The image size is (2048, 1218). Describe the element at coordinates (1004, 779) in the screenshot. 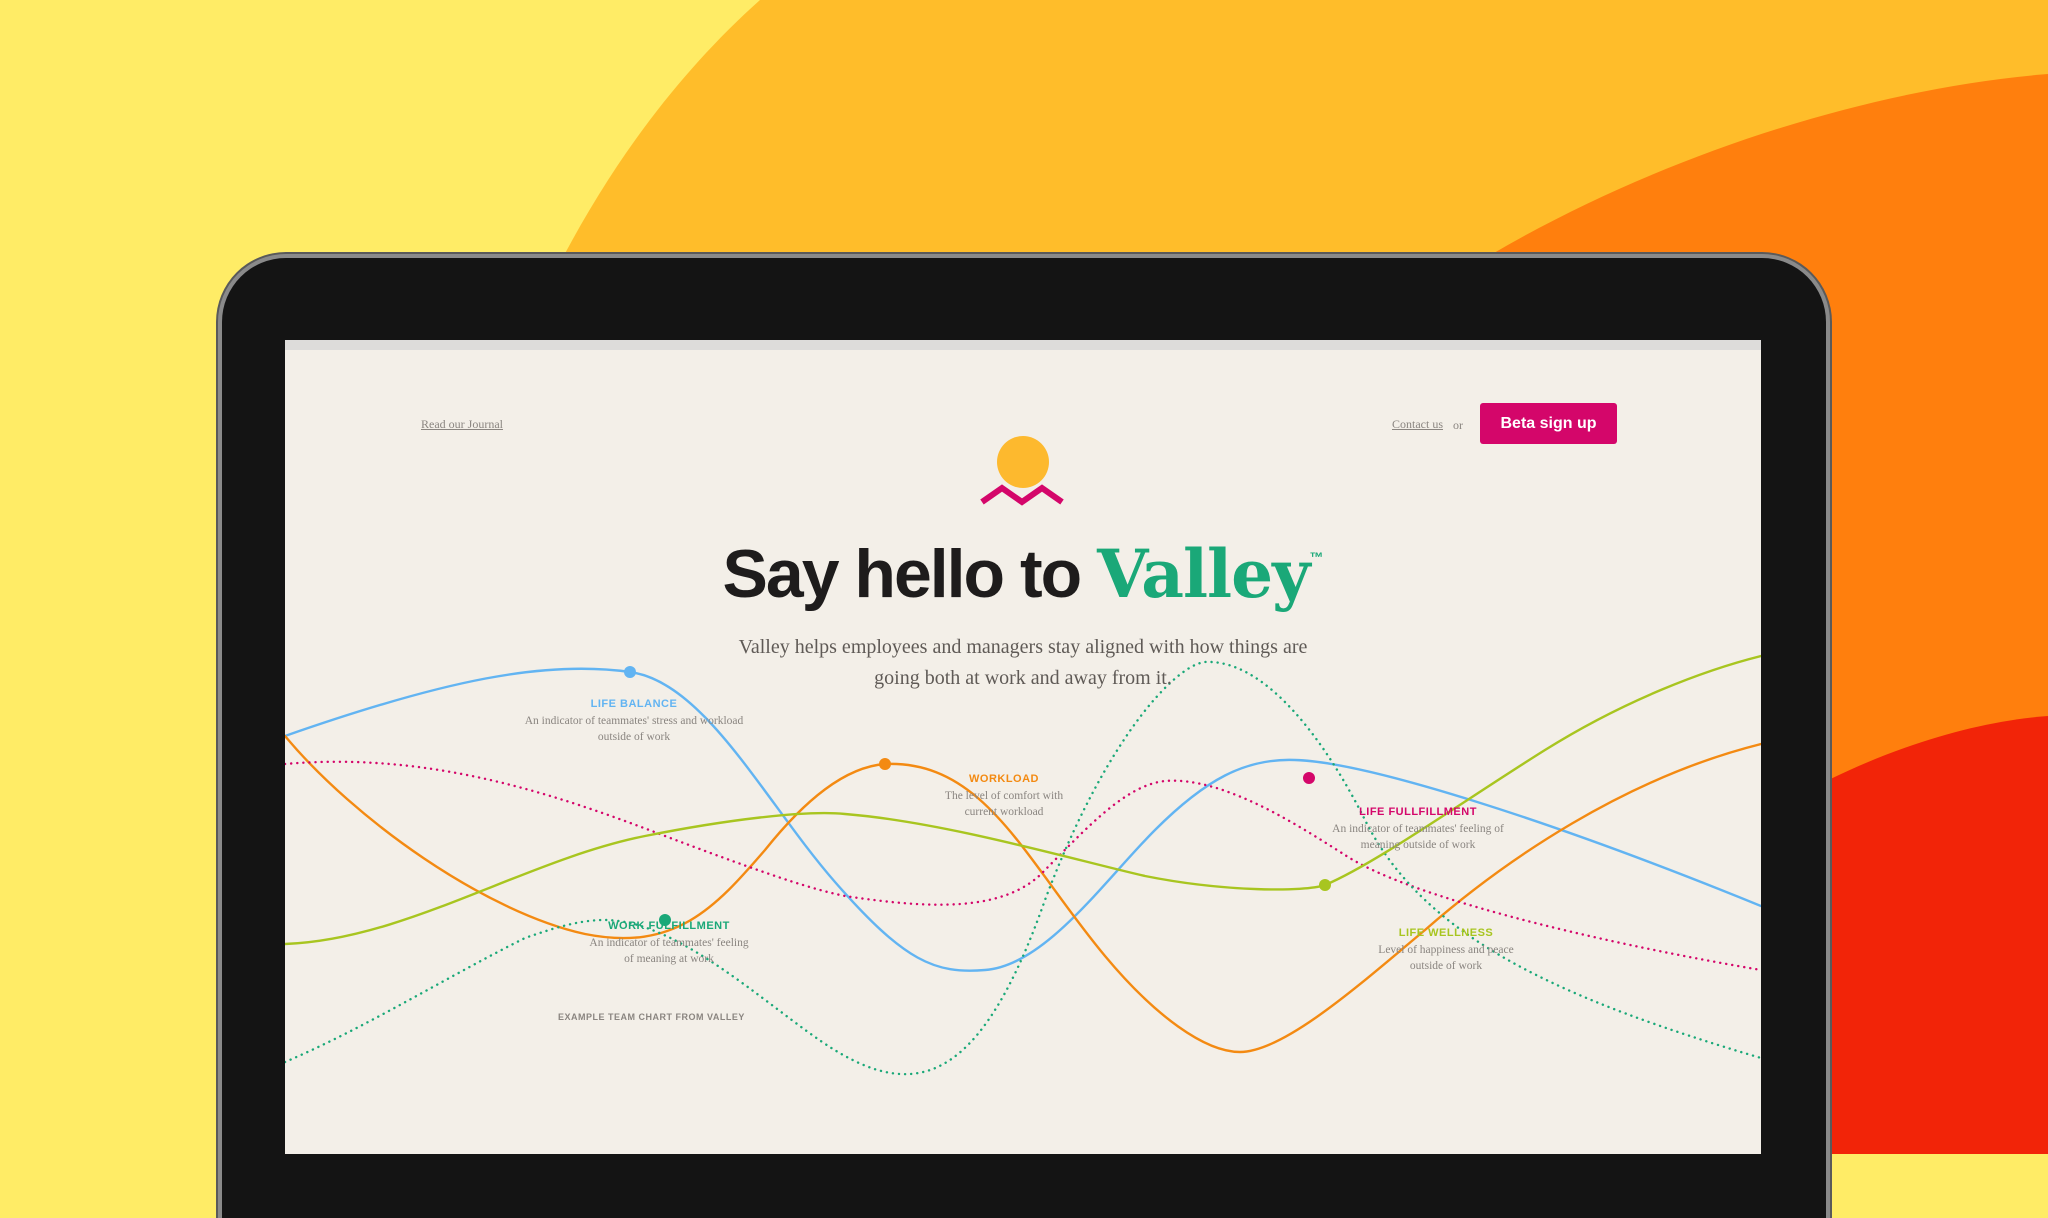

I see `annotation-title: WORKLOAD` at that location.